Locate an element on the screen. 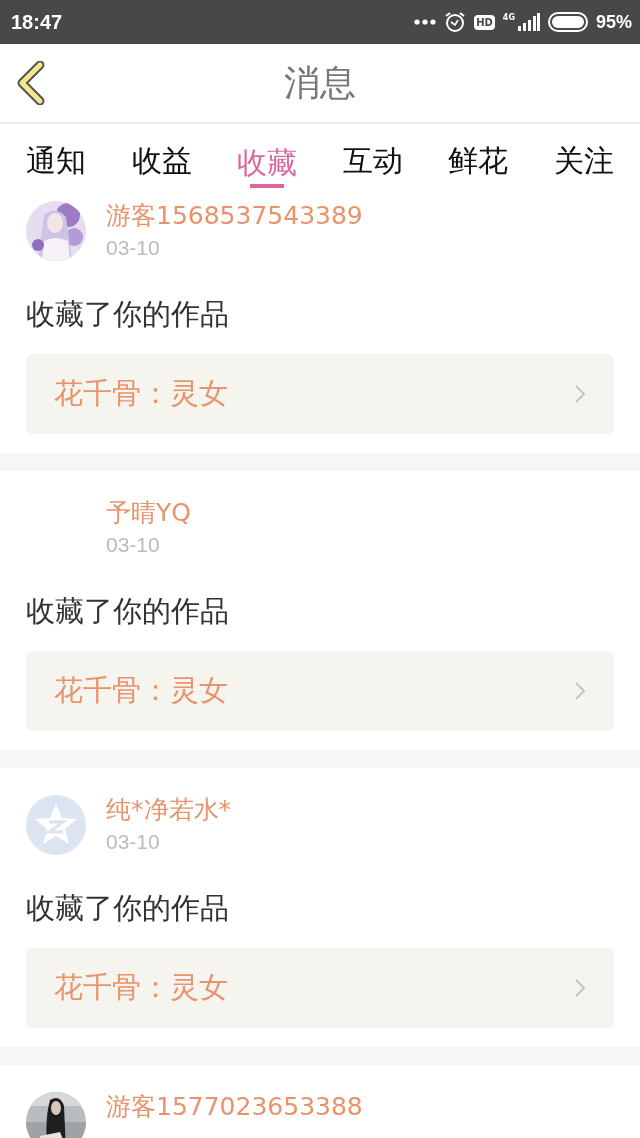  network-label: 4G is located at coordinates (508, 17).